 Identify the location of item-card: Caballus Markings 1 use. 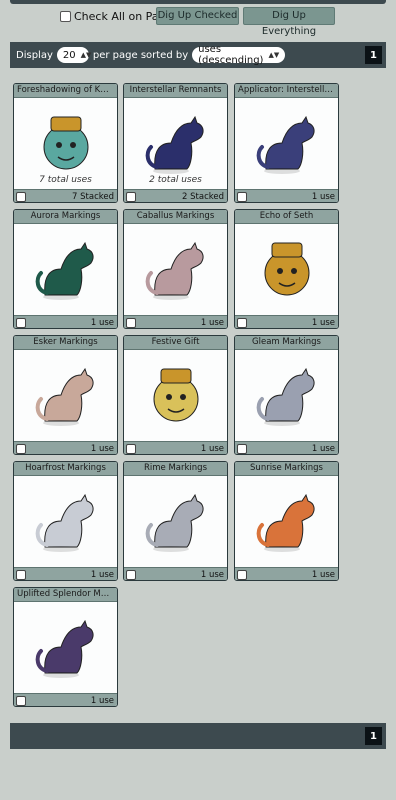
(175, 269).